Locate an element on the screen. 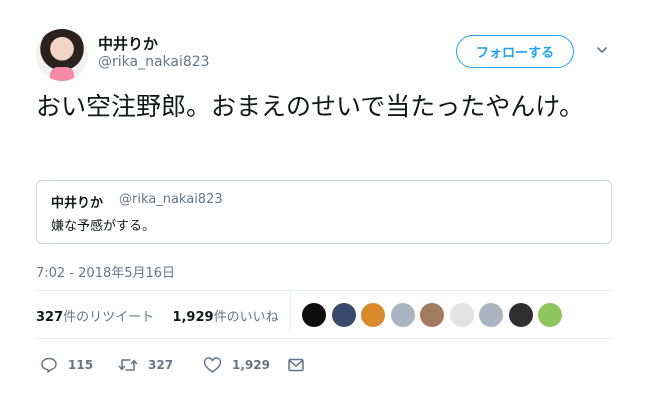 Image resolution: width=650 pixels, height=402 pixels. tweet-stats: 327件のリツイート 1,929件のいいね is located at coordinates (157, 315).